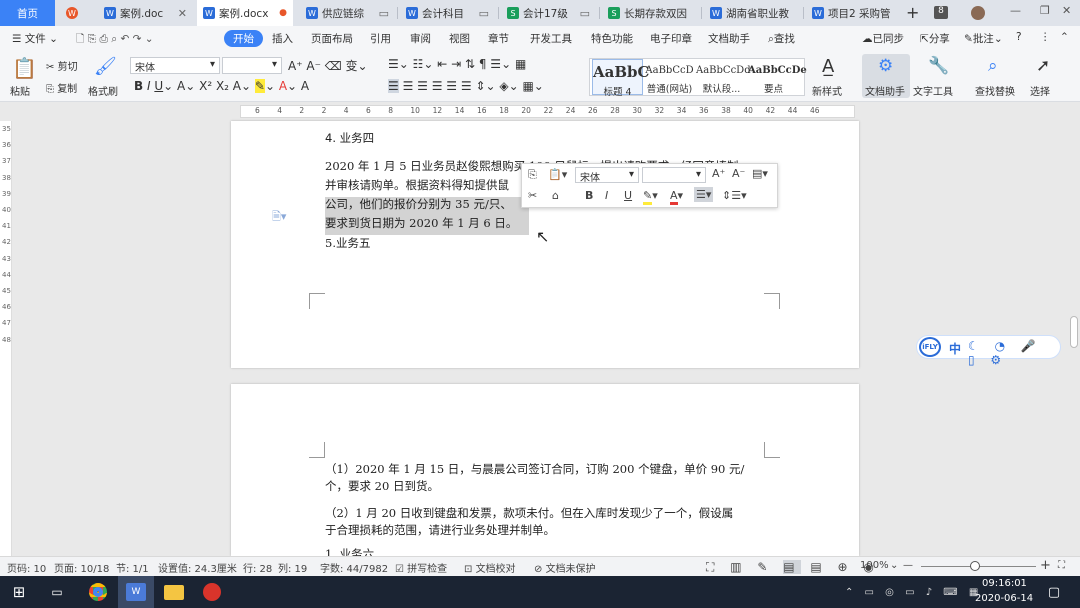 This screenshot has height=608, width=1080. Describe the element at coordinates (532, 195) in the screenshot. I see `scissors-icon: ✂` at that location.